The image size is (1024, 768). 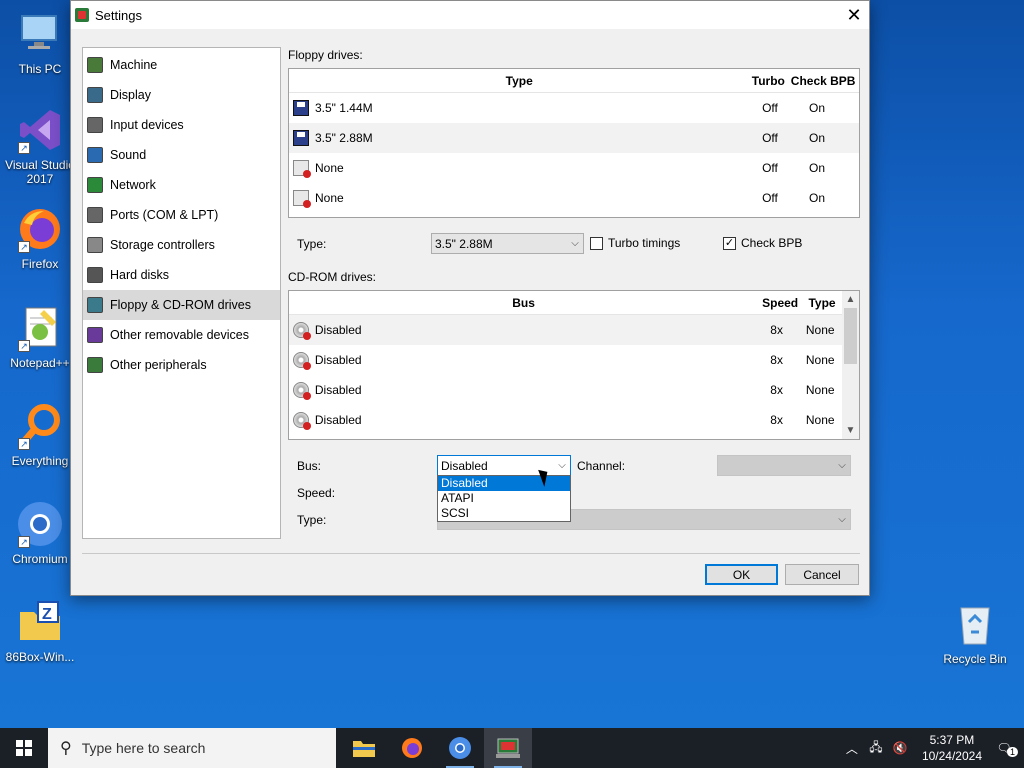 What do you see at coordinates (181, 305) in the screenshot?
I see `nav-item-floppy-cd-rom-drives: Floppy & CD-ROM drives` at bounding box center [181, 305].